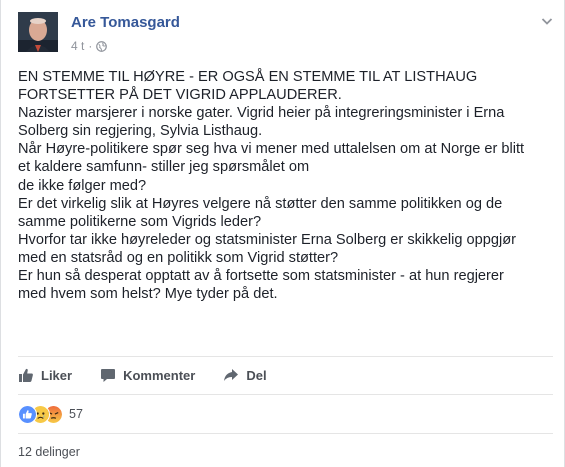 Image resolution: width=565 pixels, height=467 pixels. I want to click on post-line: med hvem som helst? Mye tyder på det., so click(148, 294).